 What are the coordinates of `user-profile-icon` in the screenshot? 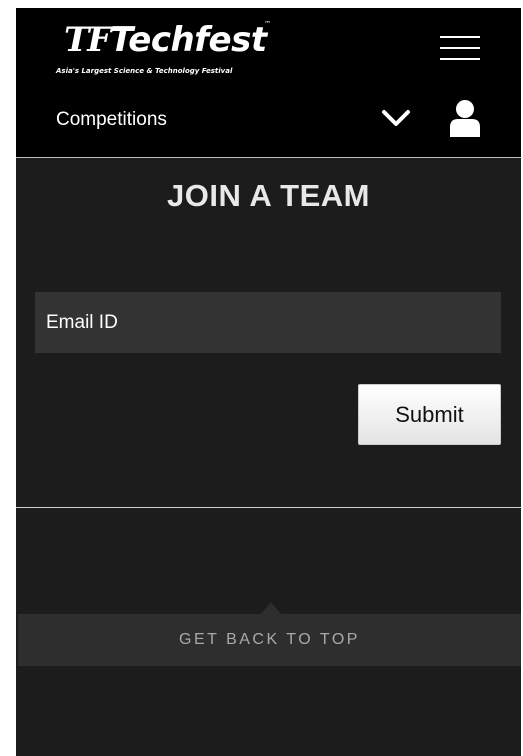 It's located at (465, 118).